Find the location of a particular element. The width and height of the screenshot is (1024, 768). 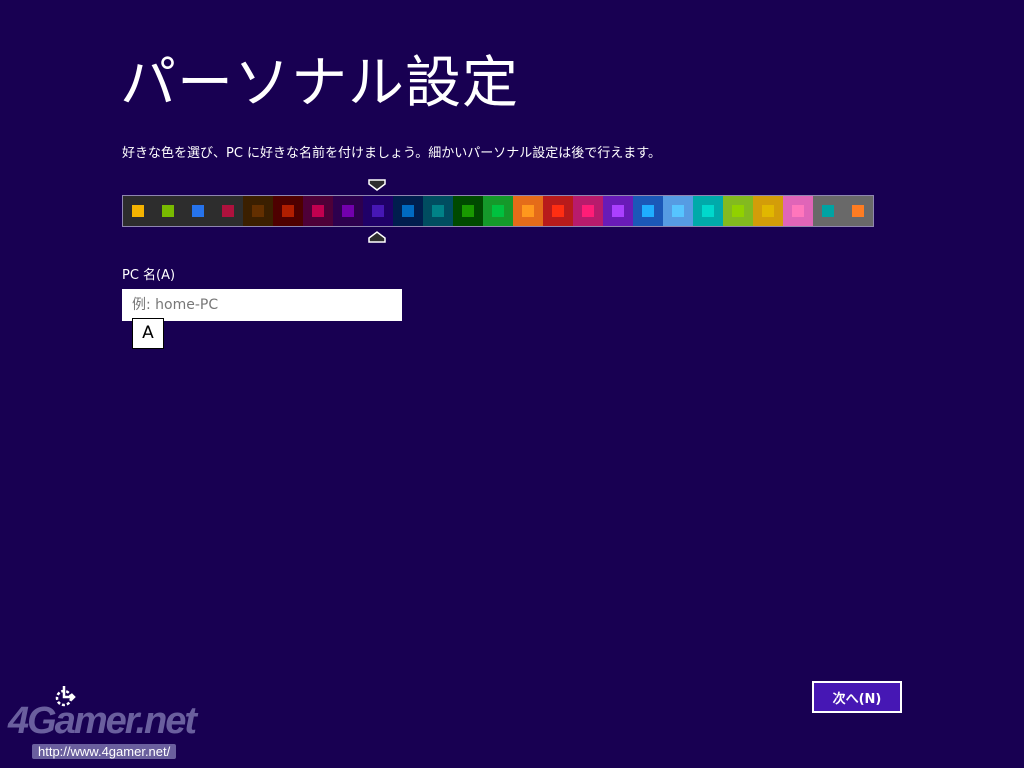

next-button: 次へ(N) is located at coordinates (857, 697).